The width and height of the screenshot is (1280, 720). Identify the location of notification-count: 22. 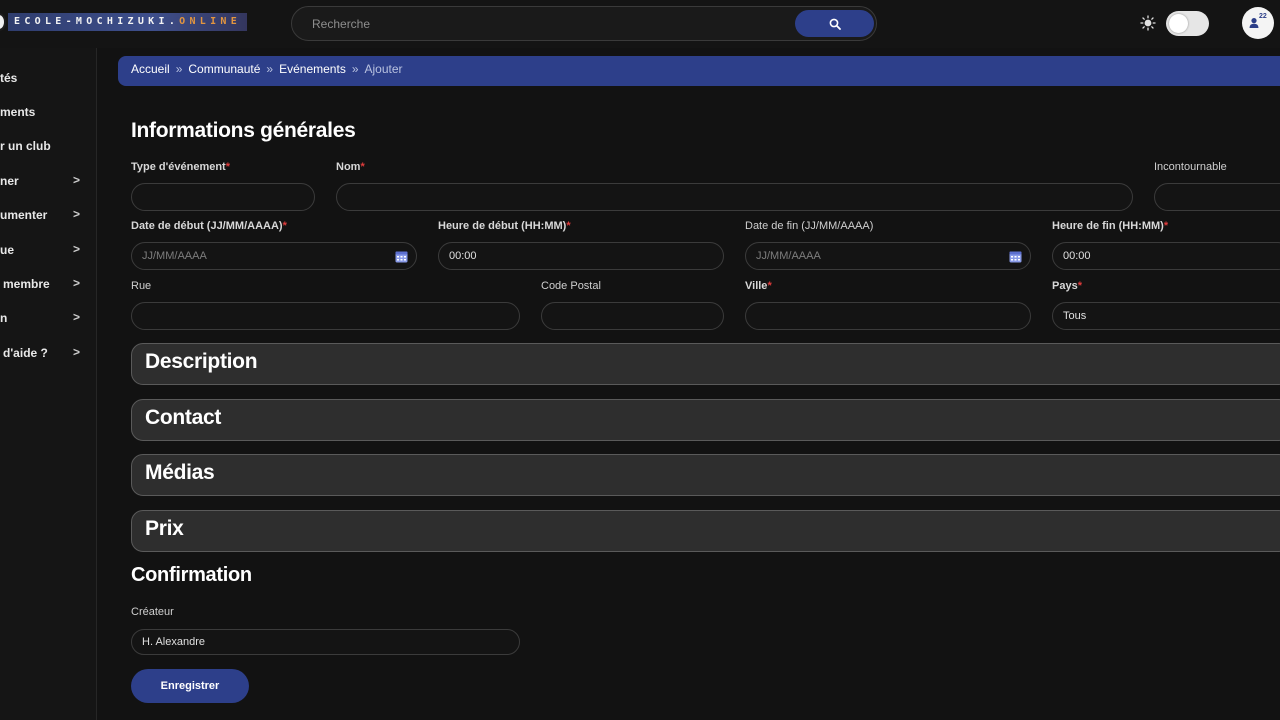
(1263, 16).